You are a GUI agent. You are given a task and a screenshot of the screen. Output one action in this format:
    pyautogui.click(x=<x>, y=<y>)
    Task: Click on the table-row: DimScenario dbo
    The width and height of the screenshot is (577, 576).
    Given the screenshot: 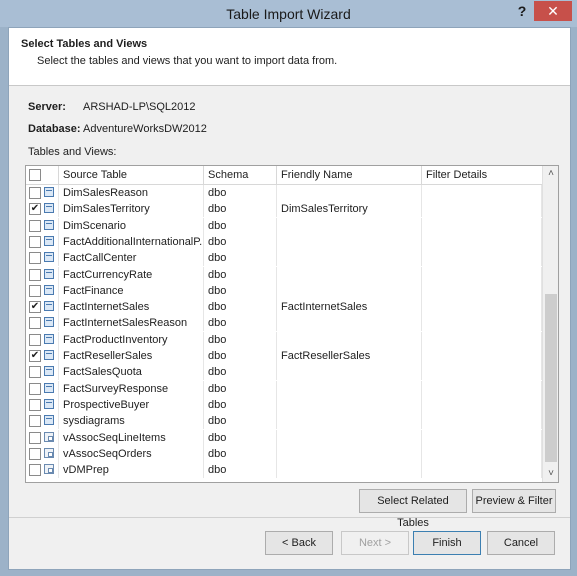 What is the action you would take?
    pyautogui.click(x=284, y=225)
    